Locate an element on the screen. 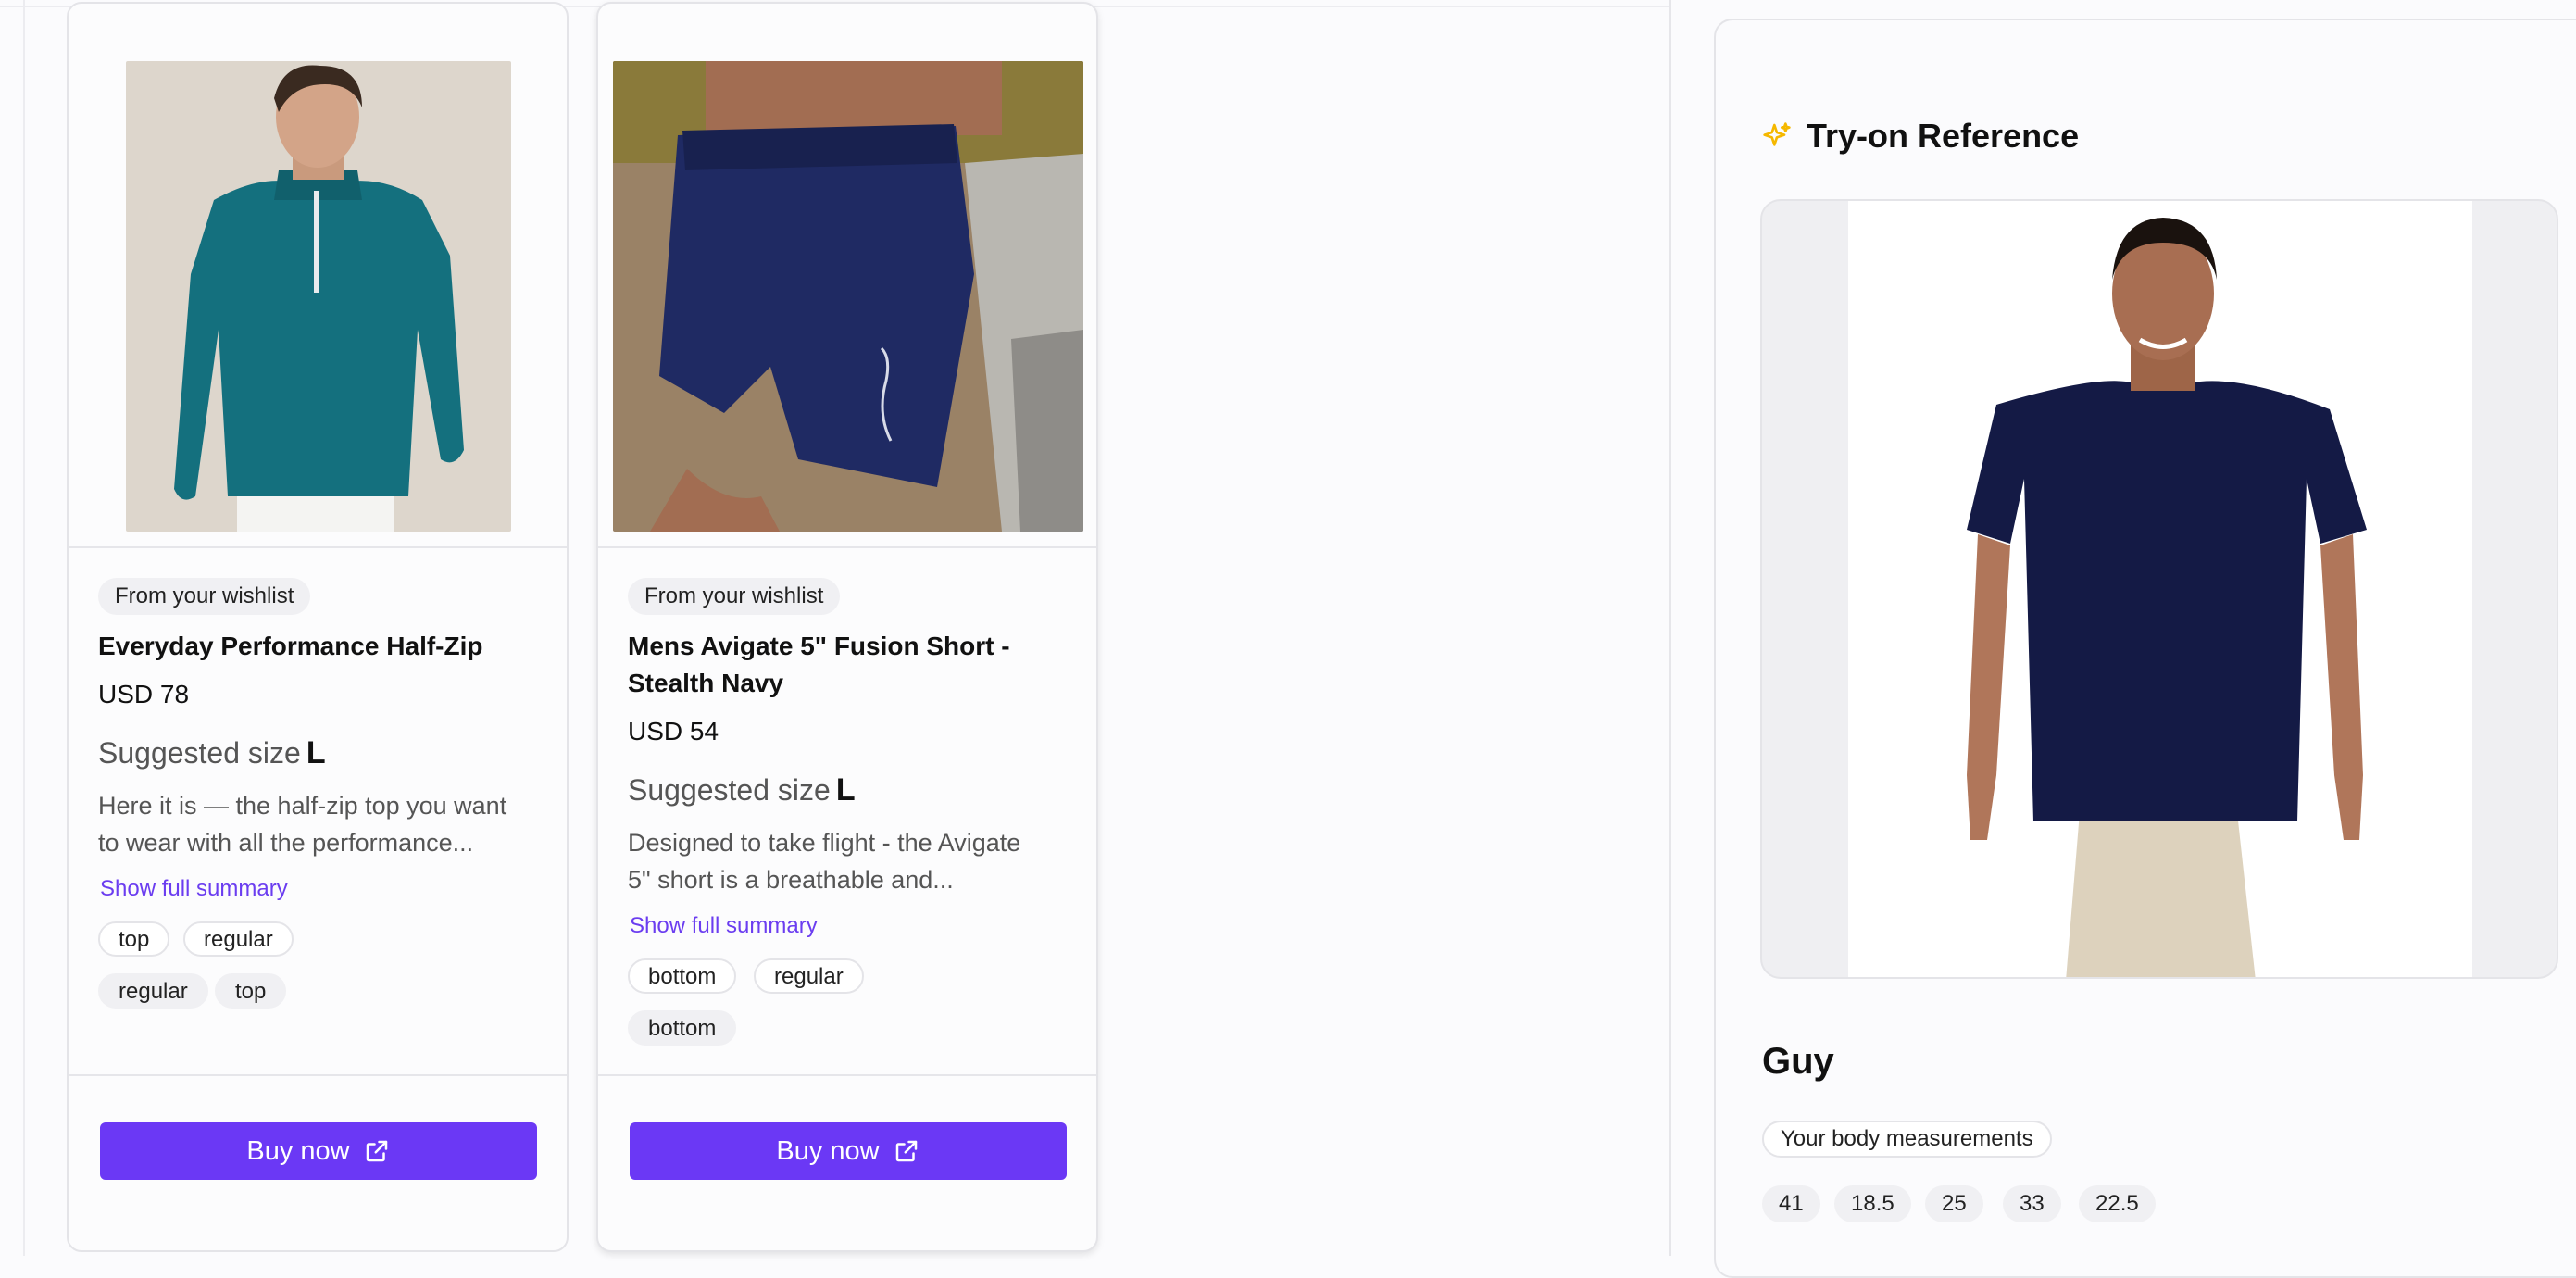 This screenshot has width=2576, height=1278. model-image is located at coordinates (2160, 589).